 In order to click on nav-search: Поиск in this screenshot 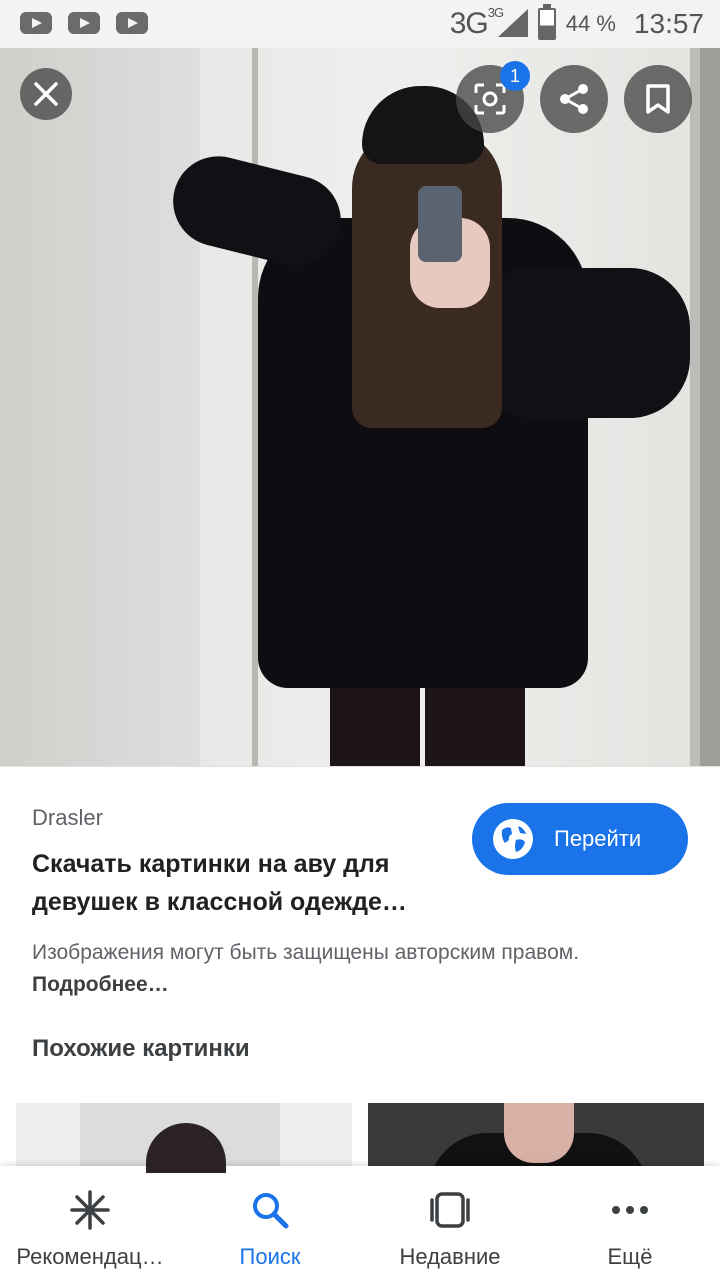, I will do `click(270, 1223)`.